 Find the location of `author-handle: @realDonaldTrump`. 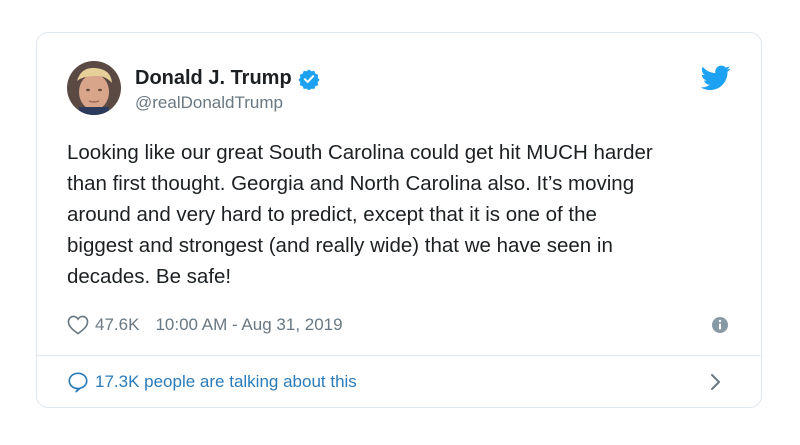

author-handle: @realDonaldTrump is located at coordinates (227, 103).